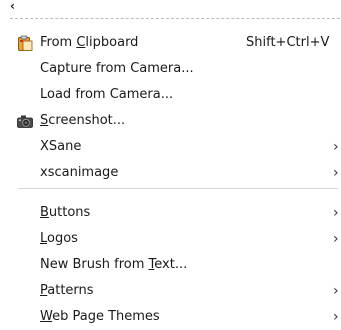  What do you see at coordinates (46, 316) in the screenshot?
I see `mnemonic: W` at bounding box center [46, 316].